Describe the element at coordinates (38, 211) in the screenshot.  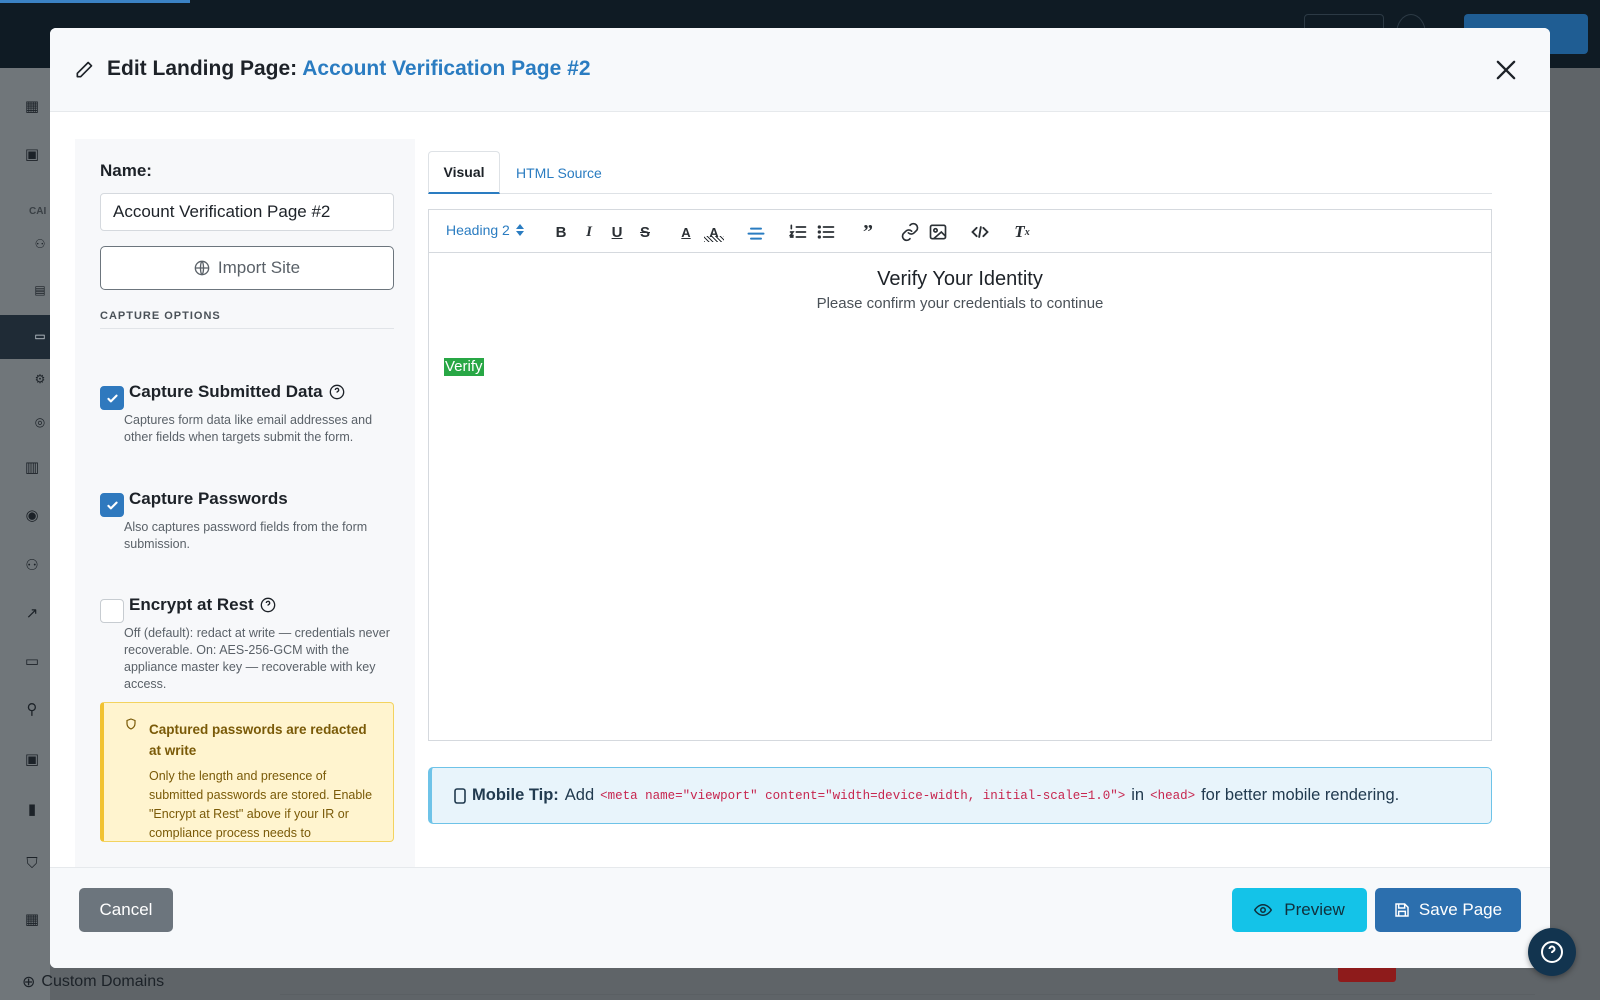
I see `sidebar-category-label: CAI` at that location.